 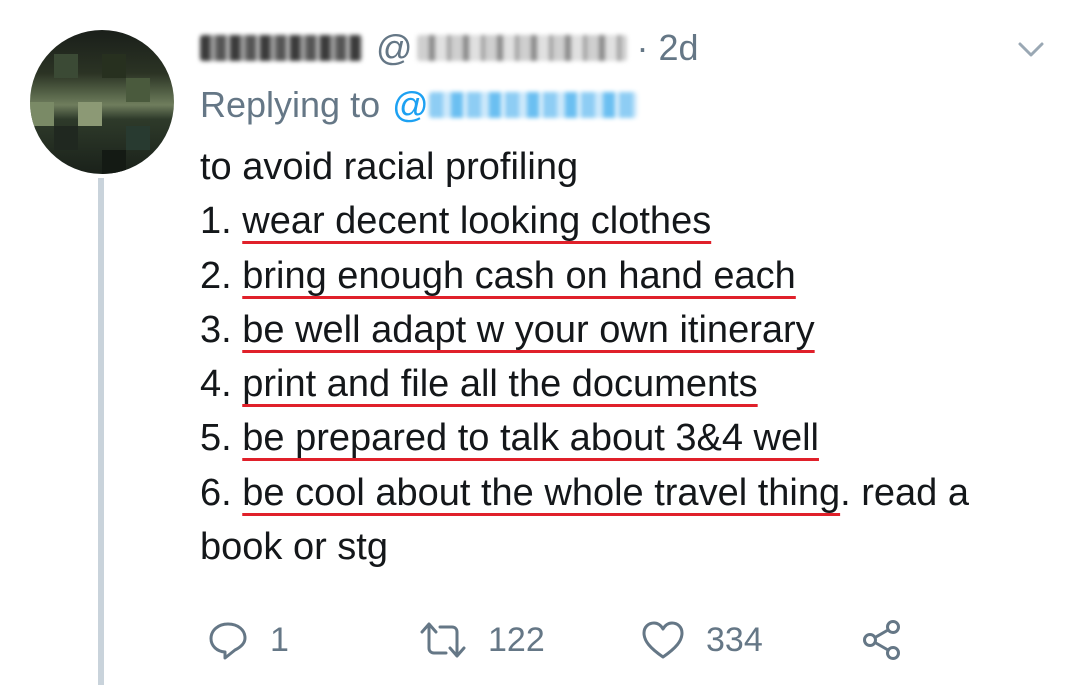 What do you see at coordinates (394, 47) in the screenshot?
I see `handle-prefix: @` at bounding box center [394, 47].